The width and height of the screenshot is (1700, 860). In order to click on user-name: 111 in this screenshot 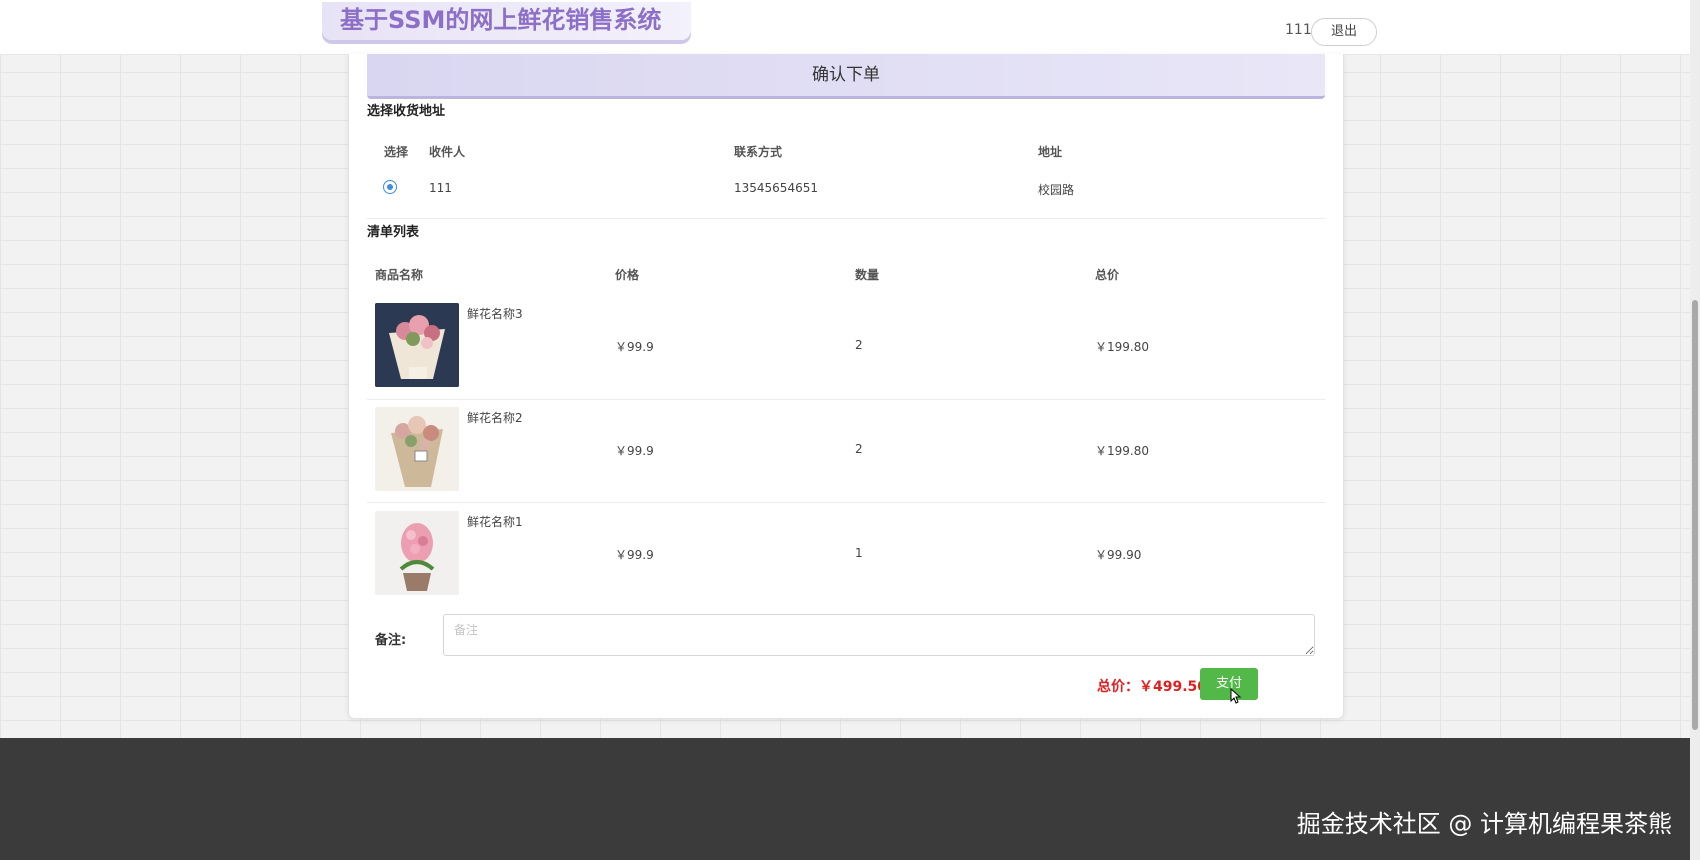, I will do `click(1298, 30)`.